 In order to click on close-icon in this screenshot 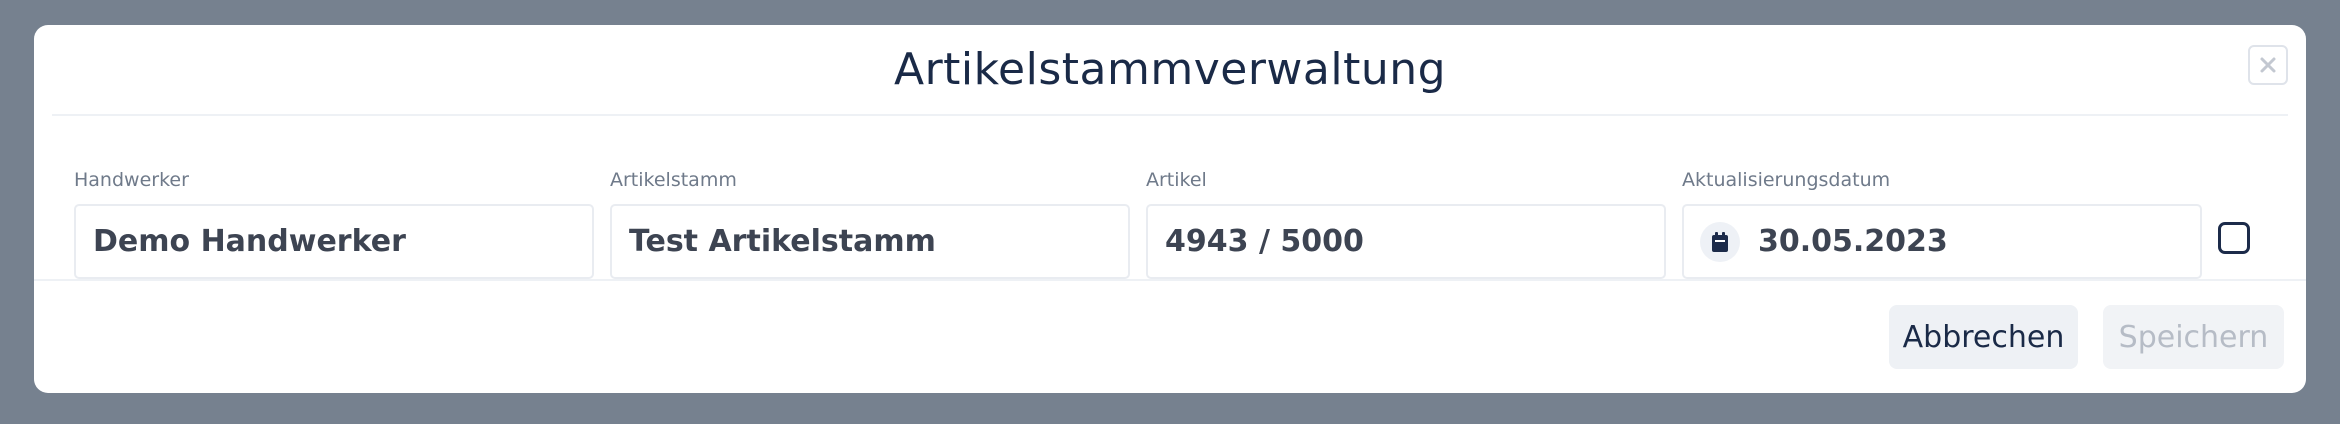, I will do `click(2268, 65)`.